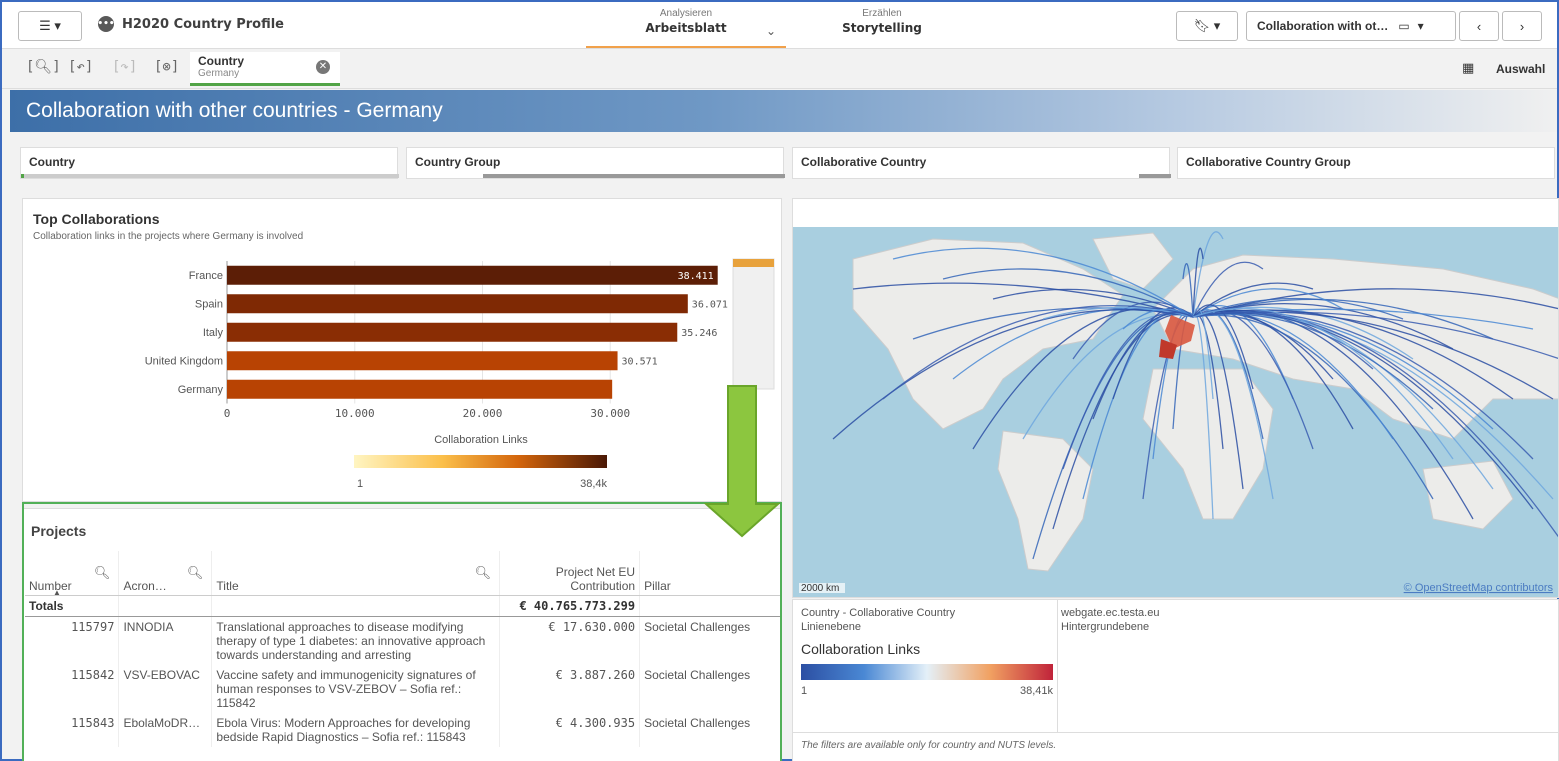 This screenshot has height=761, width=1559. I want to click on column-contribution: Project Net EU Contribution, so click(570, 573).